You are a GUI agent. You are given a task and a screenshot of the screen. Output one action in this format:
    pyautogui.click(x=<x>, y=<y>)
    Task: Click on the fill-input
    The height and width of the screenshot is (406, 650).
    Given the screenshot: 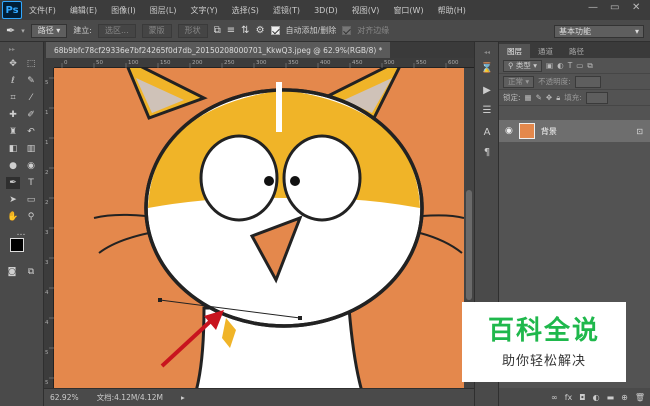 What is the action you would take?
    pyautogui.click(x=596, y=97)
    